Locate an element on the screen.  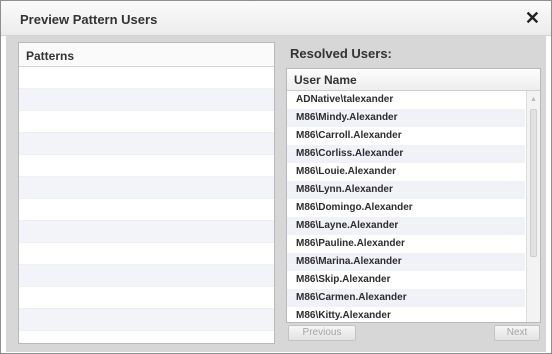
dialog-titlebar: Preview Pattern Users ✕ is located at coordinates (276, 18).